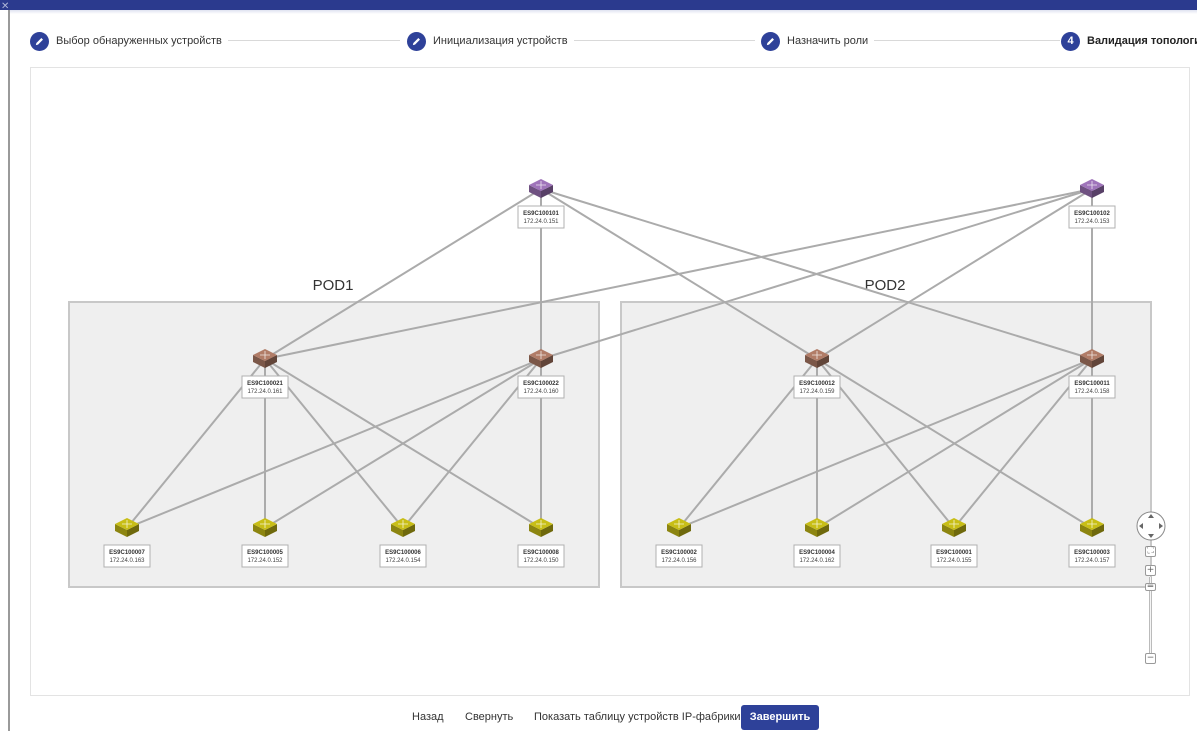 The height and width of the screenshot is (731, 1197). Describe the element at coordinates (1150, 551) in the screenshot. I see `fit-screen-icon: ⛶` at that location.